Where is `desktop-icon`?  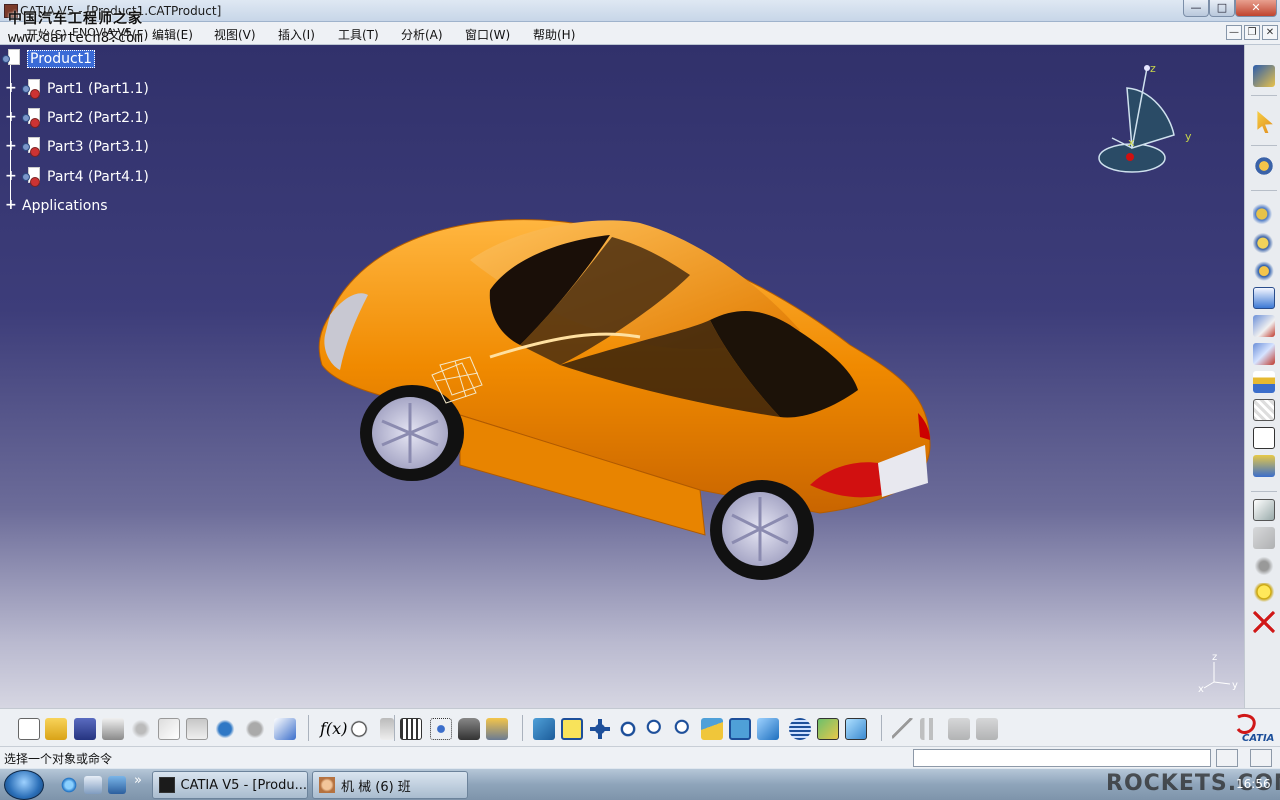
desktop-icon is located at coordinates (117, 785).